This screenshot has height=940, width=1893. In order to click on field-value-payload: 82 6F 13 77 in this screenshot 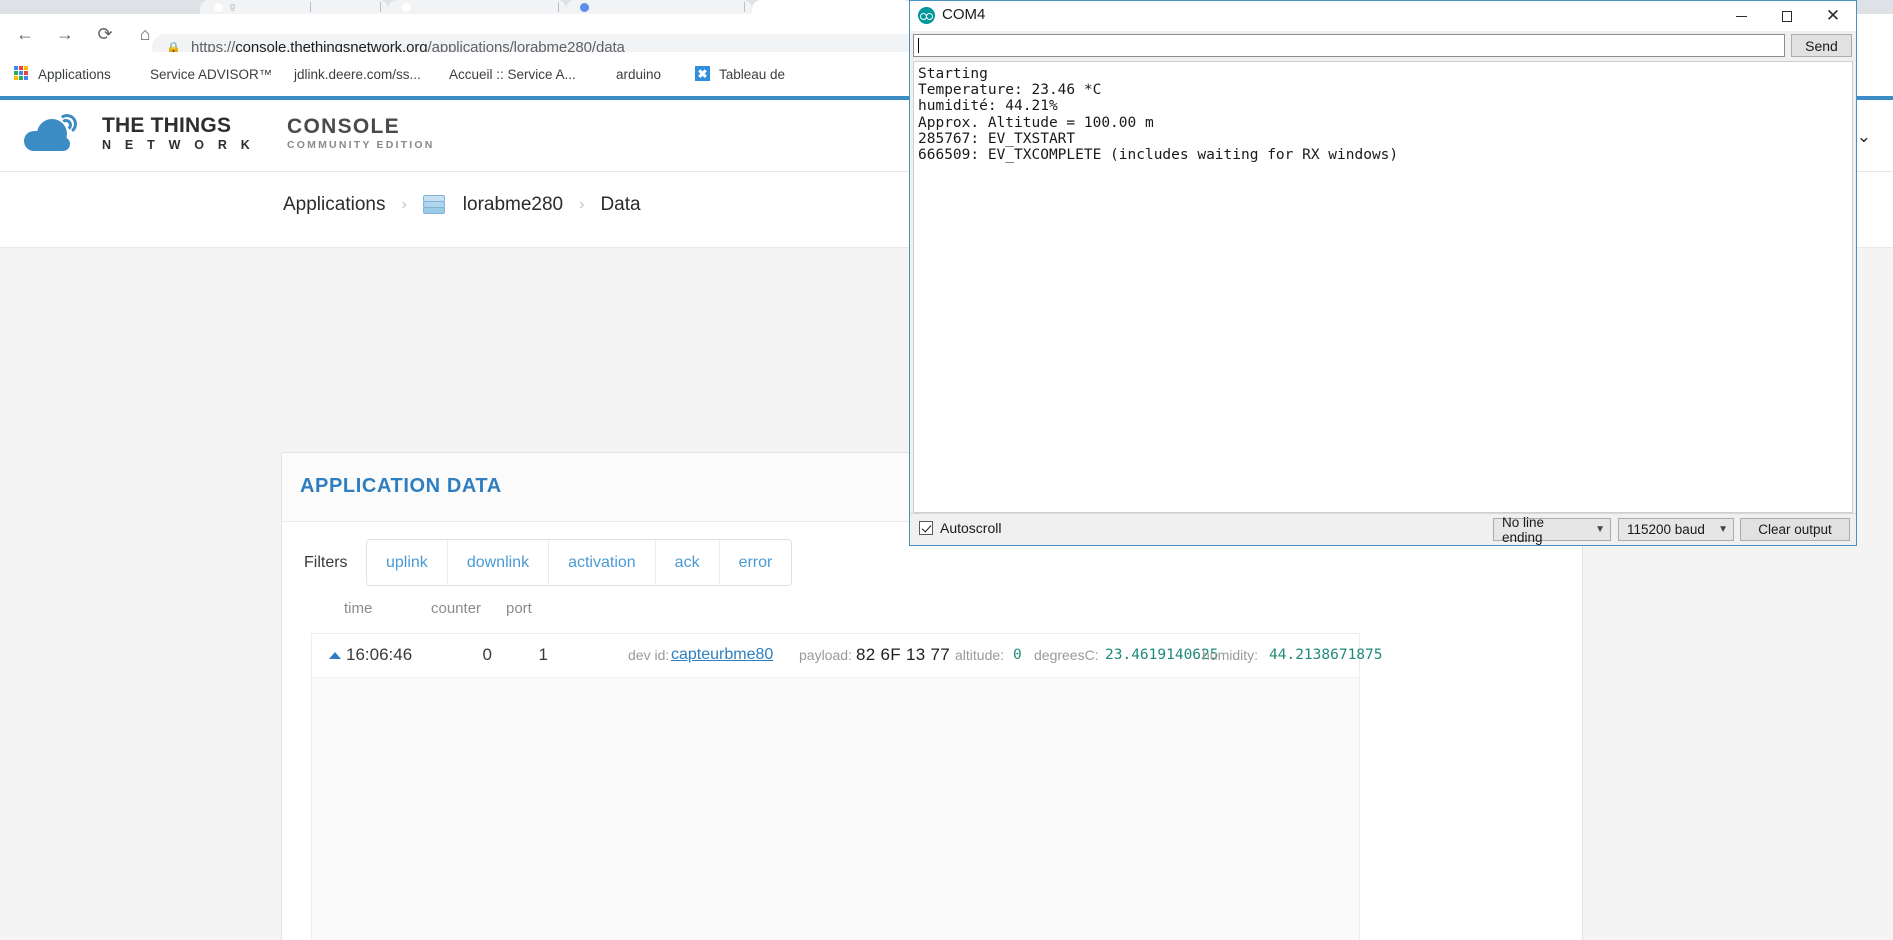, I will do `click(903, 654)`.